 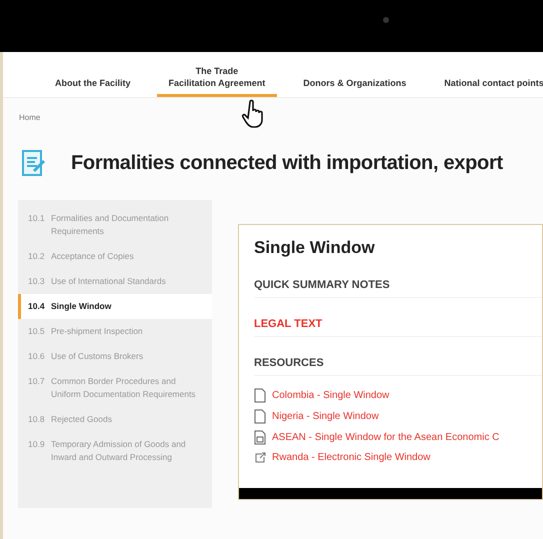 I want to click on sidebar-item: 10.3 Use of International Standards, so click(x=115, y=281).